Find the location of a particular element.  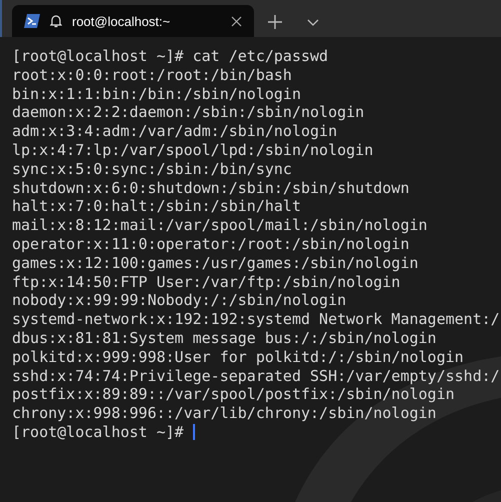

terminal-line: daemon:x:2:2:daemon:/sbin:/sbin/nologin is located at coordinates (188, 112).